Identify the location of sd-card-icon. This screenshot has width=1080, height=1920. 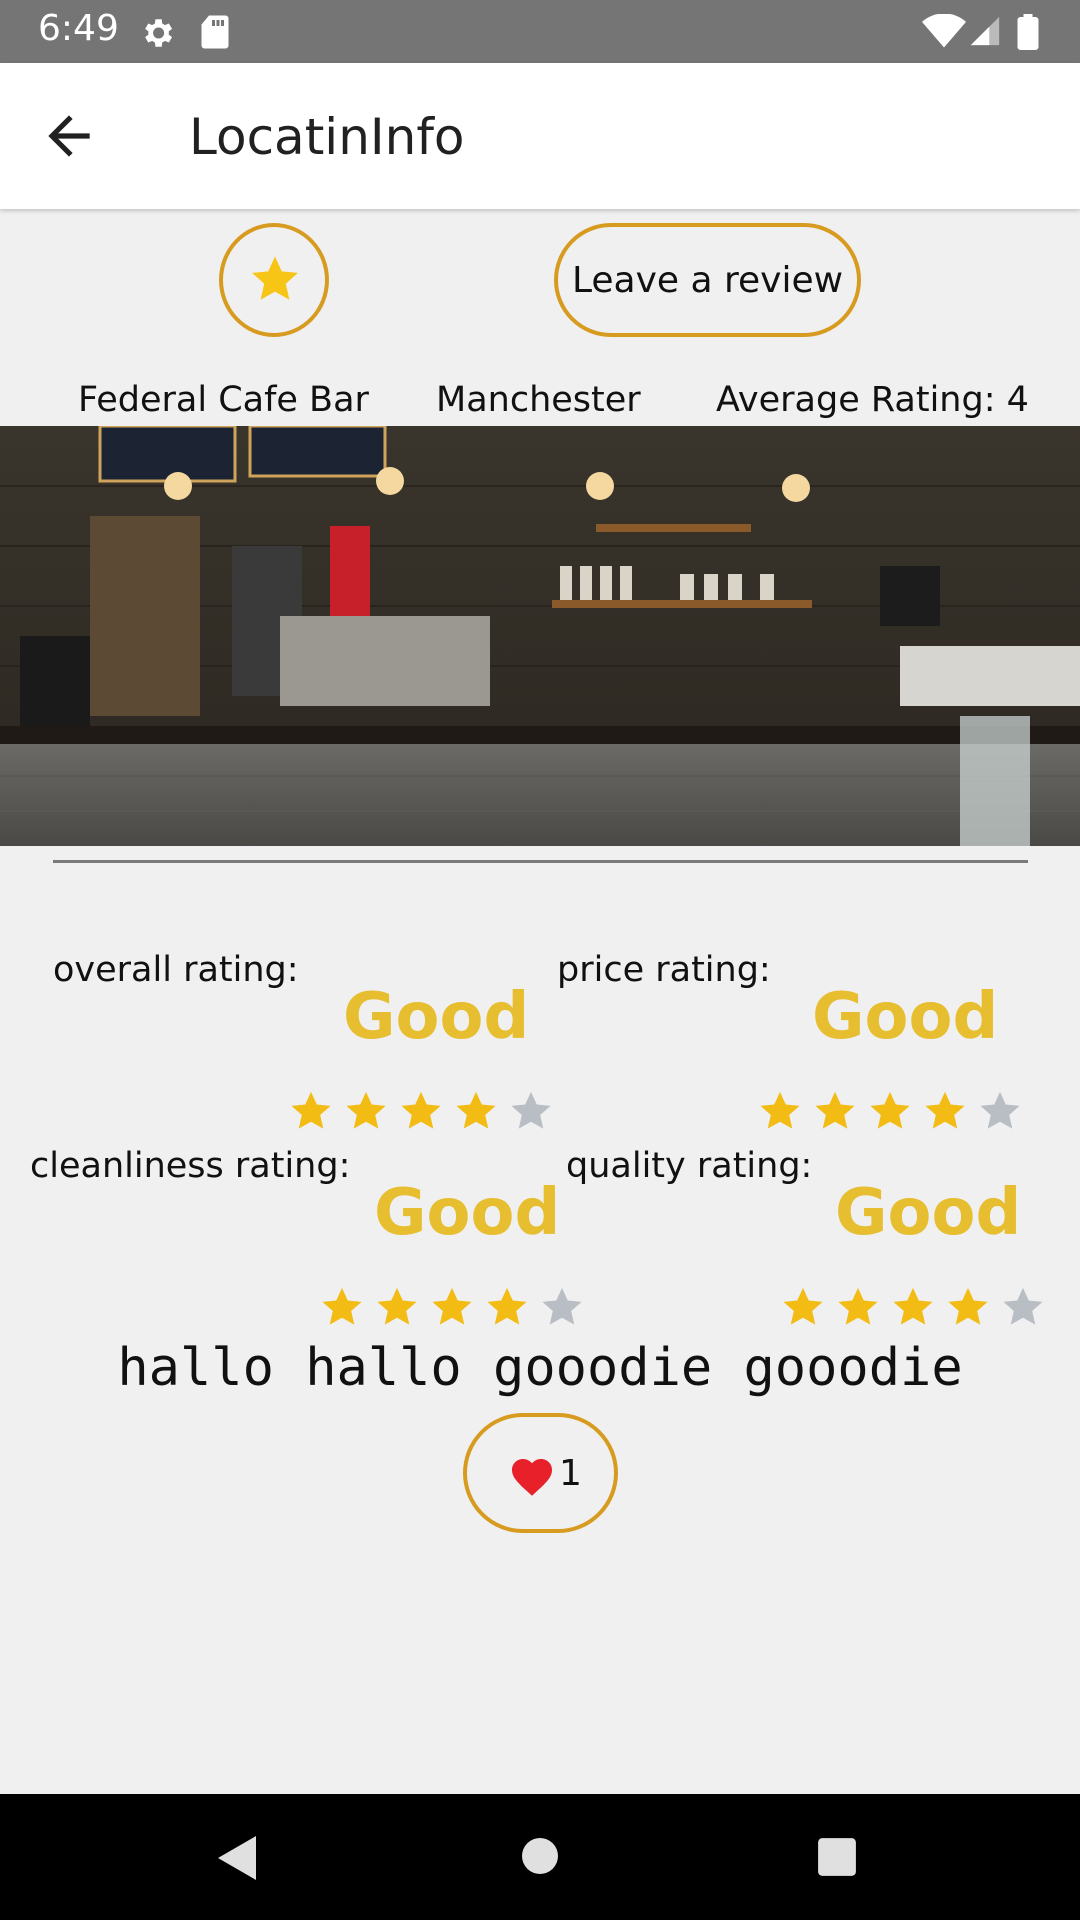
(215, 32).